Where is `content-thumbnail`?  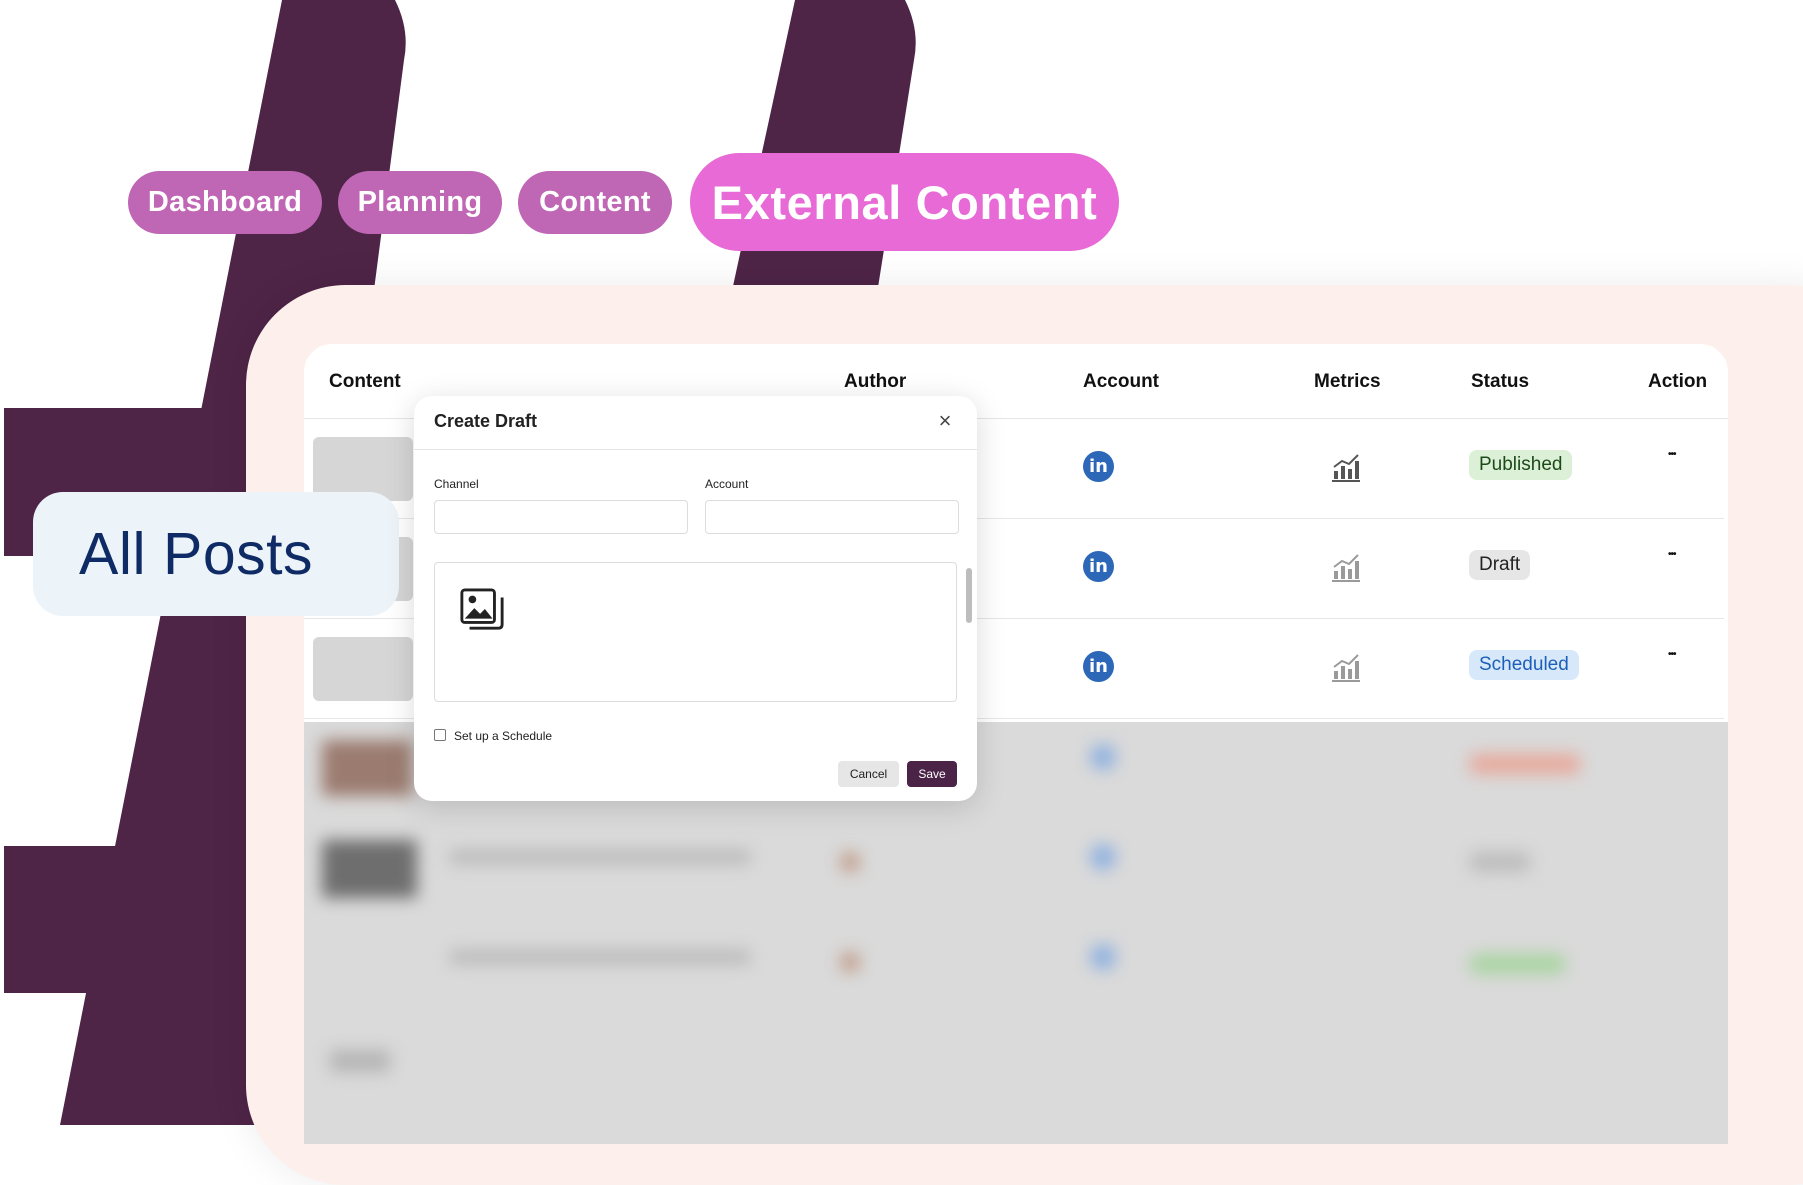
content-thumbnail is located at coordinates (363, 669).